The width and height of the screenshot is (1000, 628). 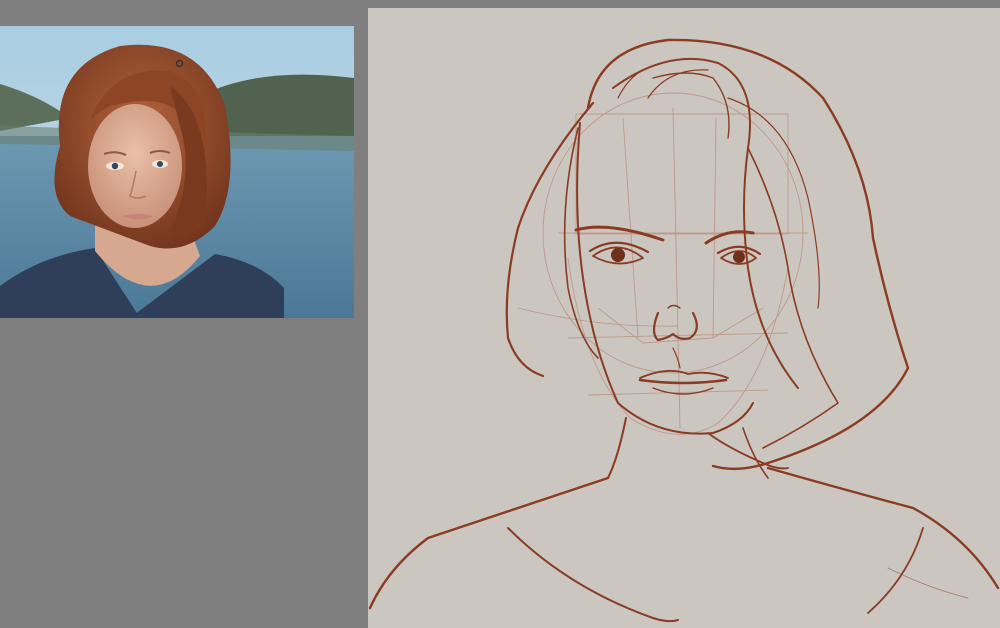 What do you see at coordinates (179, 63) in the screenshot?
I see `brush-circle-icon` at bounding box center [179, 63].